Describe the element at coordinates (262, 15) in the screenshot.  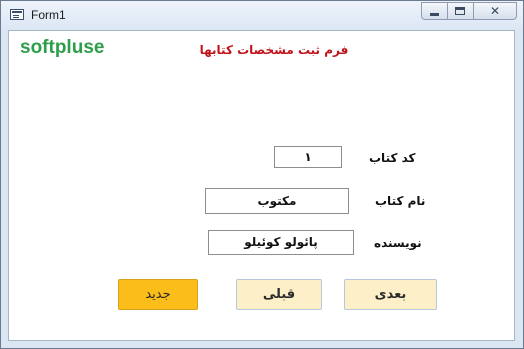
I see `title-bar: Form1 ✕` at that location.